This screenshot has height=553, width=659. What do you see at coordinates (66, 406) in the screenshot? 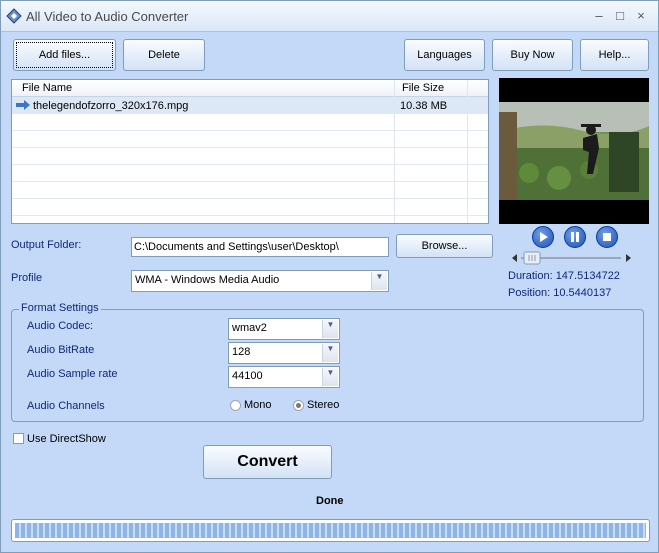
I see `audio-channels-label: Audio Channels` at bounding box center [66, 406].